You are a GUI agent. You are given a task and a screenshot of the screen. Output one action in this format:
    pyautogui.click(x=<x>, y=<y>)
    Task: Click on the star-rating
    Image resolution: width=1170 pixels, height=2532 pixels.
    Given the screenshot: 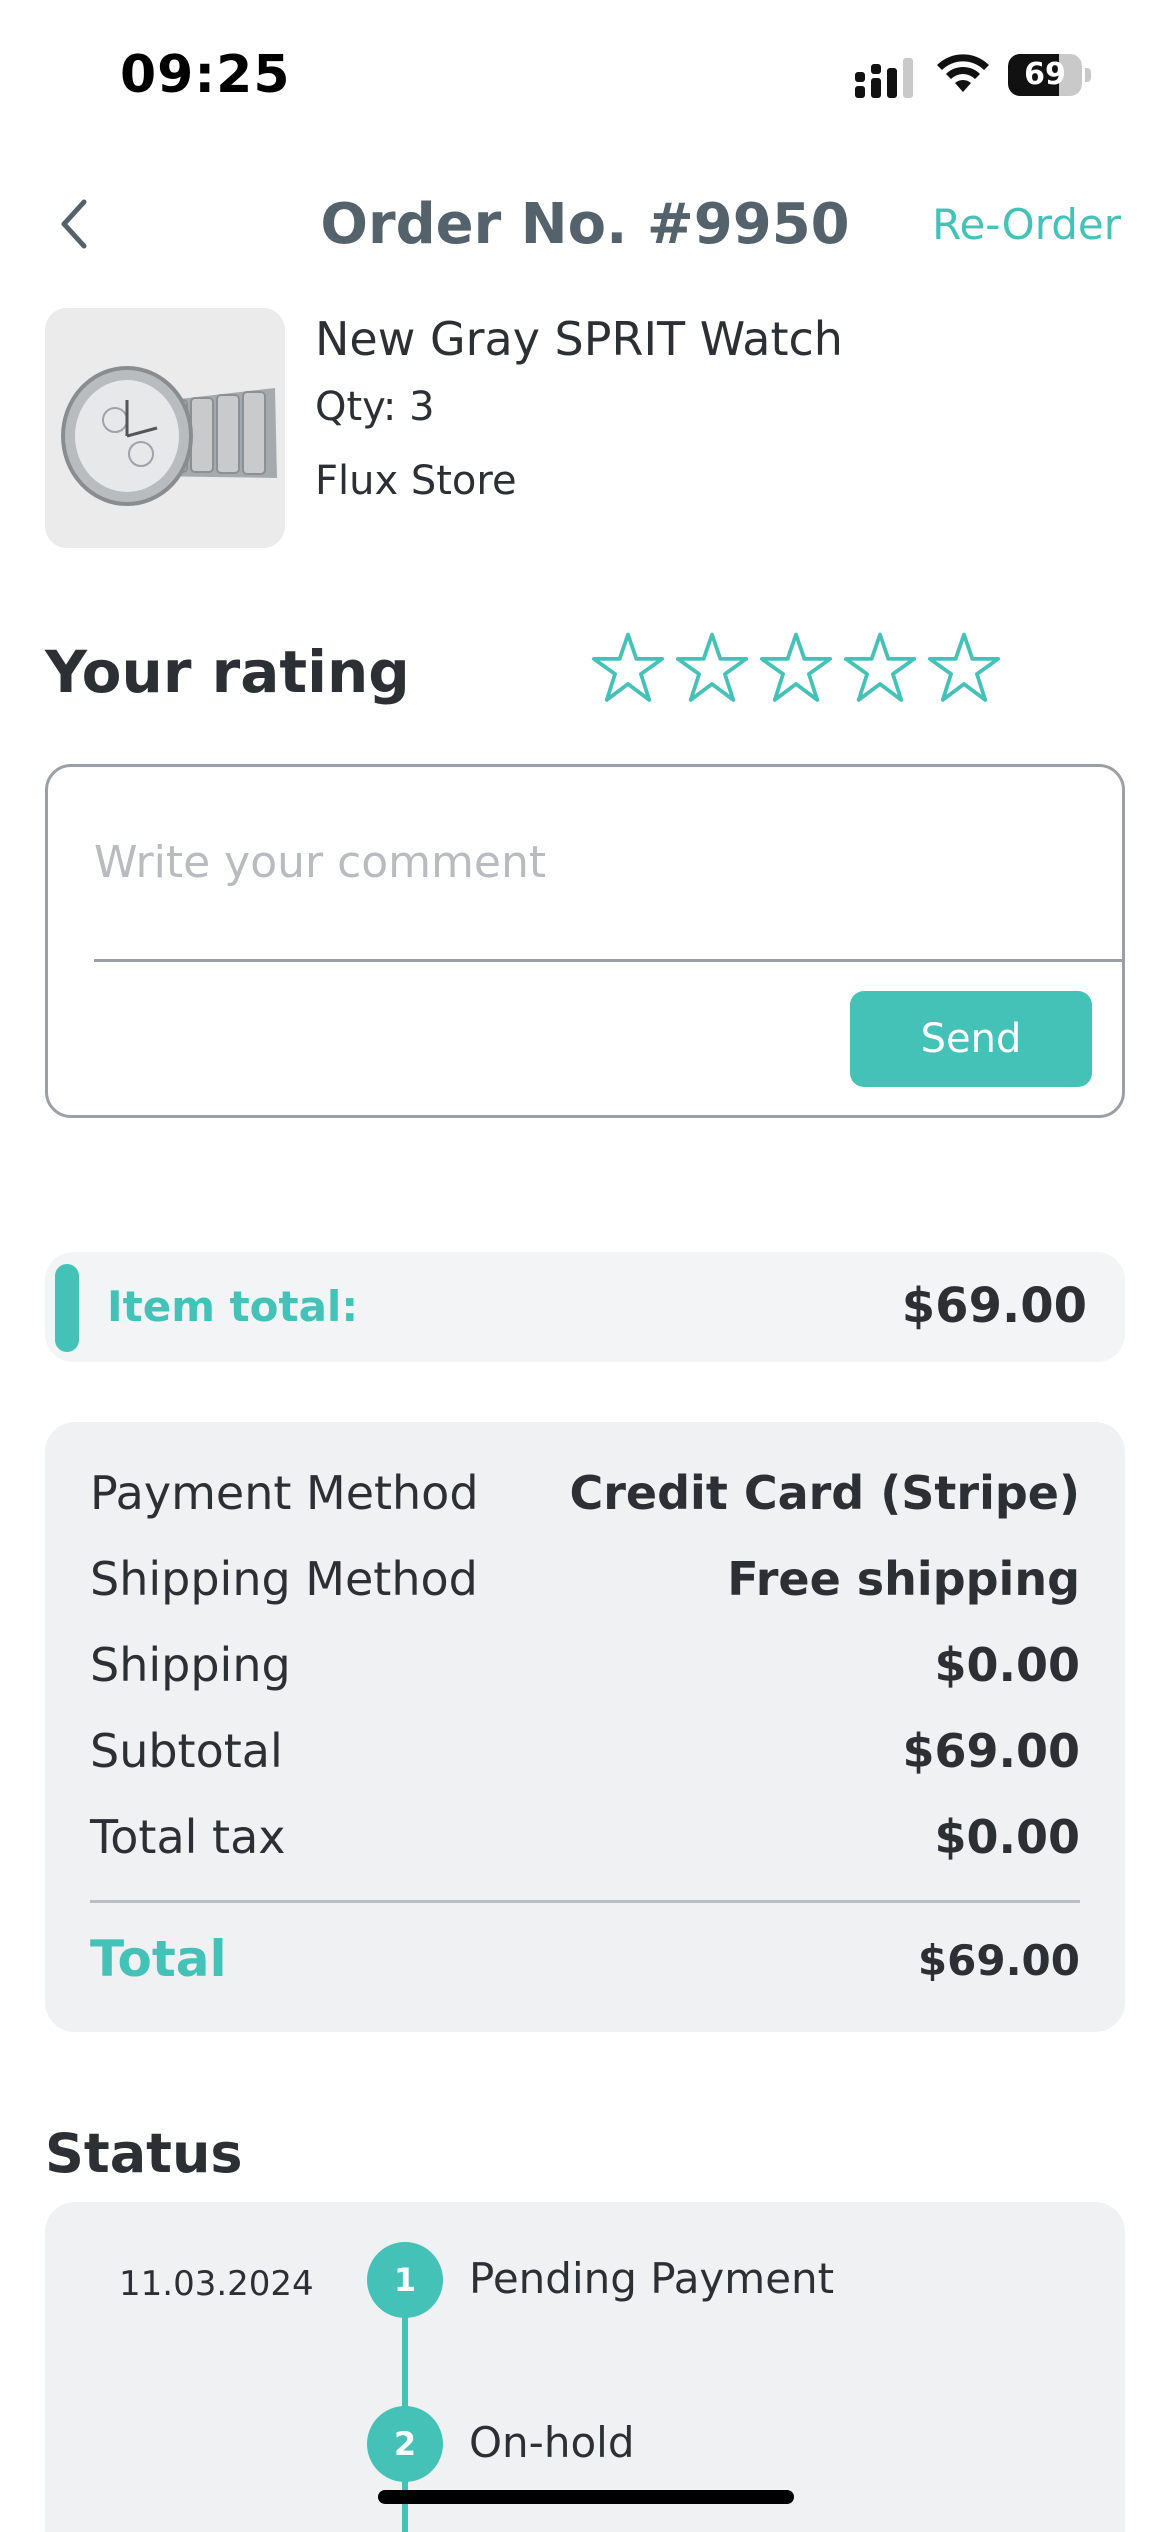 What is the action you would take?
    pyautogui.click(x=796, y=668)
    